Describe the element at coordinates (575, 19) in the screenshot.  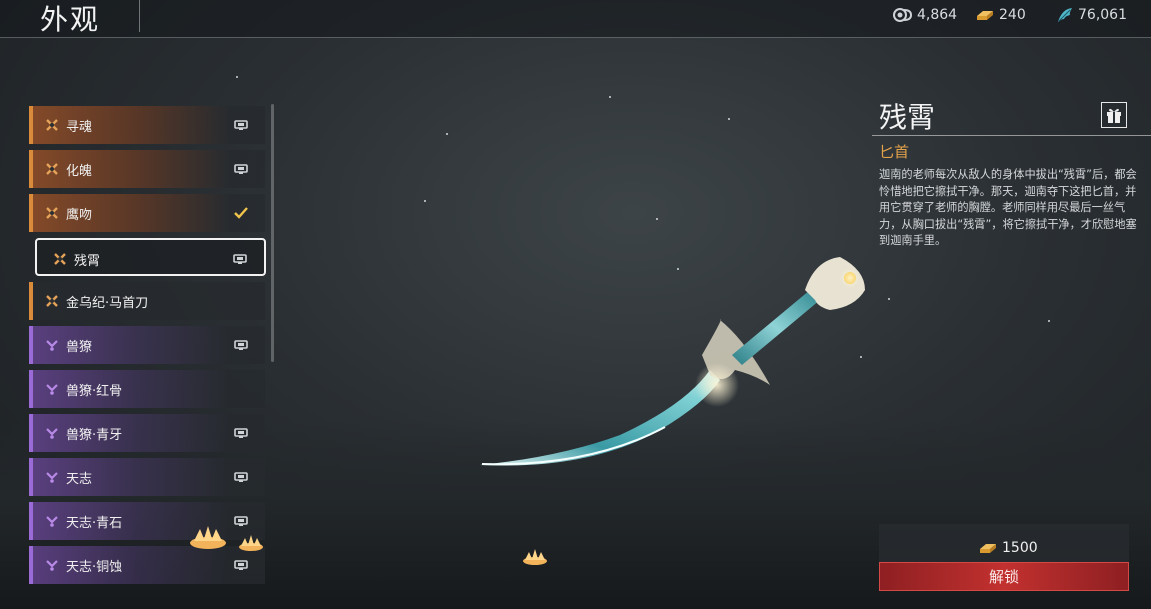
I see `top-bar: 外观 4,864 240 76,061` at that location.